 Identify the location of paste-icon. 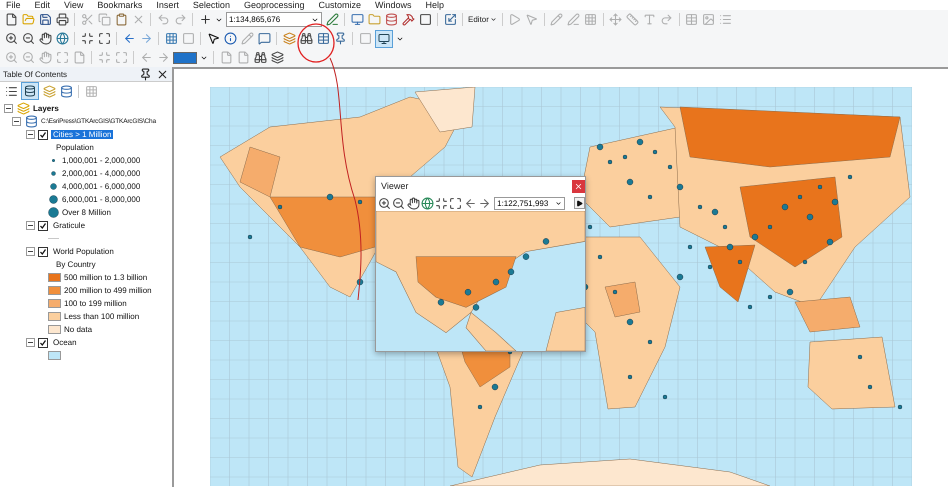
(121, 19).